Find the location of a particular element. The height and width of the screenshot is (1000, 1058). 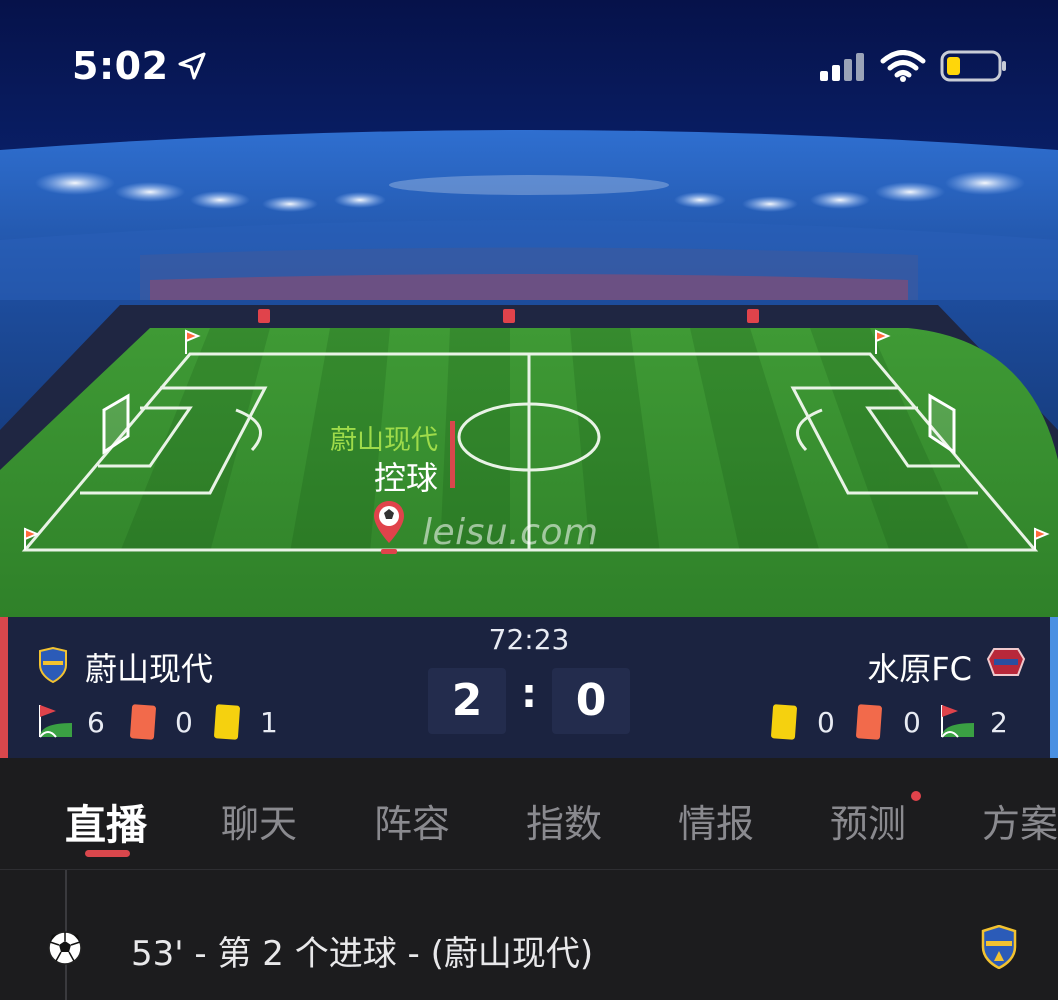

watermark: leisu.com is located at coordinates (510, 532).